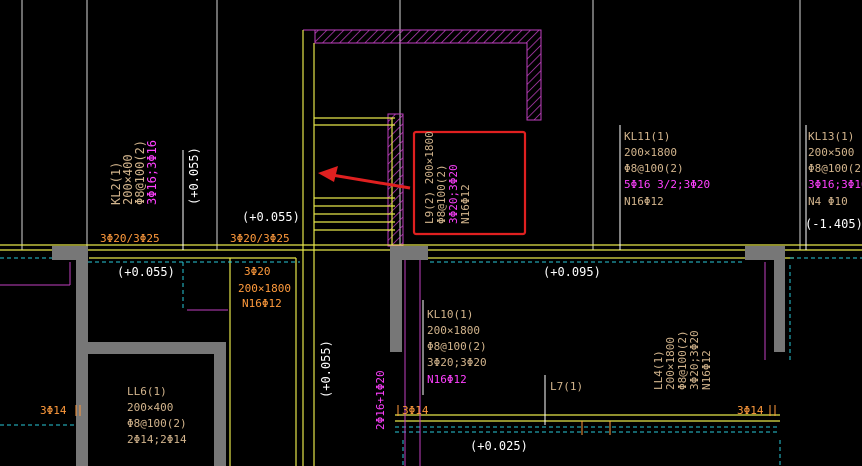 The image size is (862, 466). Describe the element at coordinates (157, 439) in the screenshot. I see `ll6-rebar: 2Φ14;2Φ14` at that location.